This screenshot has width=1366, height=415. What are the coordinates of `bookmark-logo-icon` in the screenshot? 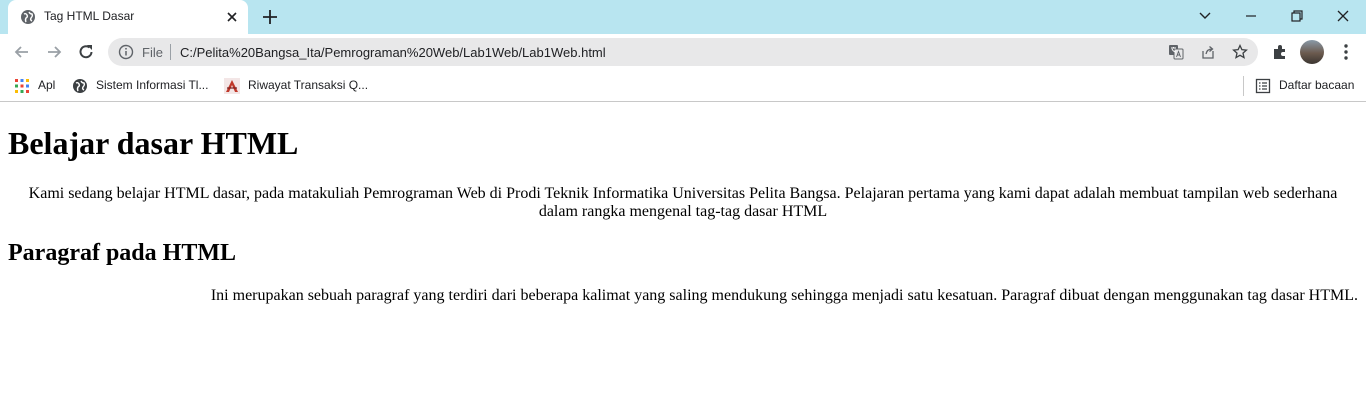 It's located at (232, 86).